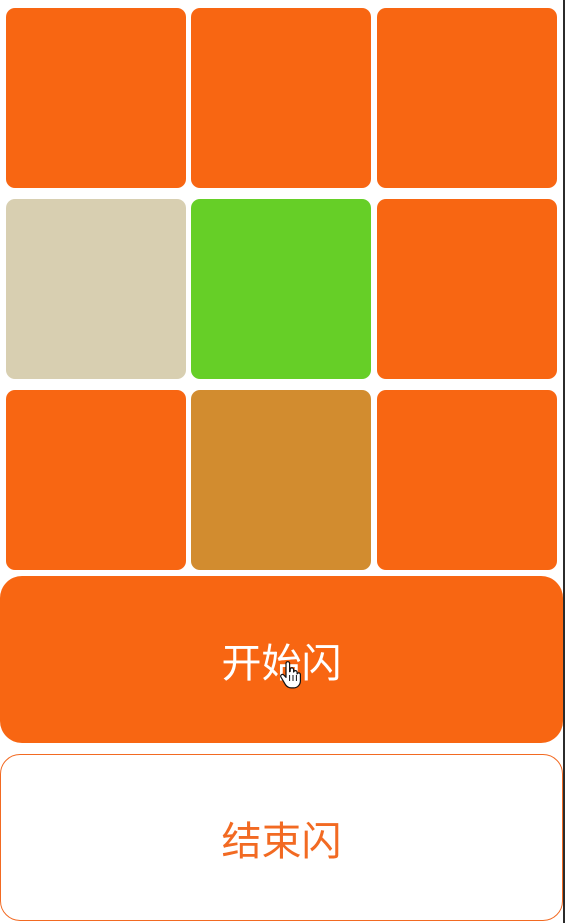 The height and width of the screenshot is (923, 565). What do you see at coordinates (281, 841) in the screenshot?
I see `stop-flash-label: 结束闪` at bounding box center [281, 841].